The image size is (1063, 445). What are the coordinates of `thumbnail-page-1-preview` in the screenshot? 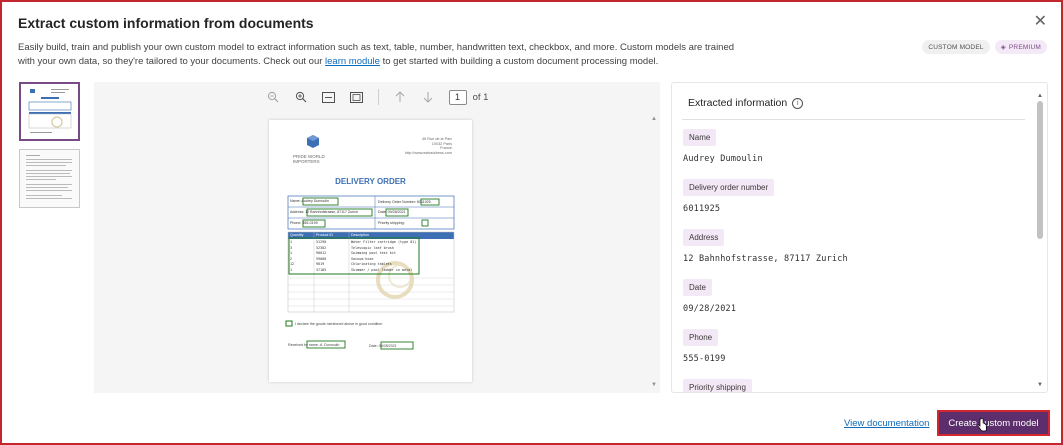 It's located at (49, 111).